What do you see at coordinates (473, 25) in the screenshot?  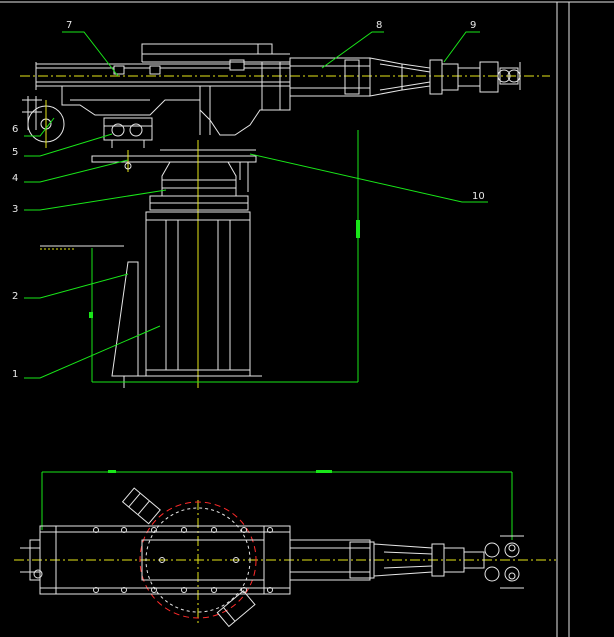 I see `callout-9: 9` at bounding box center [473, 25].